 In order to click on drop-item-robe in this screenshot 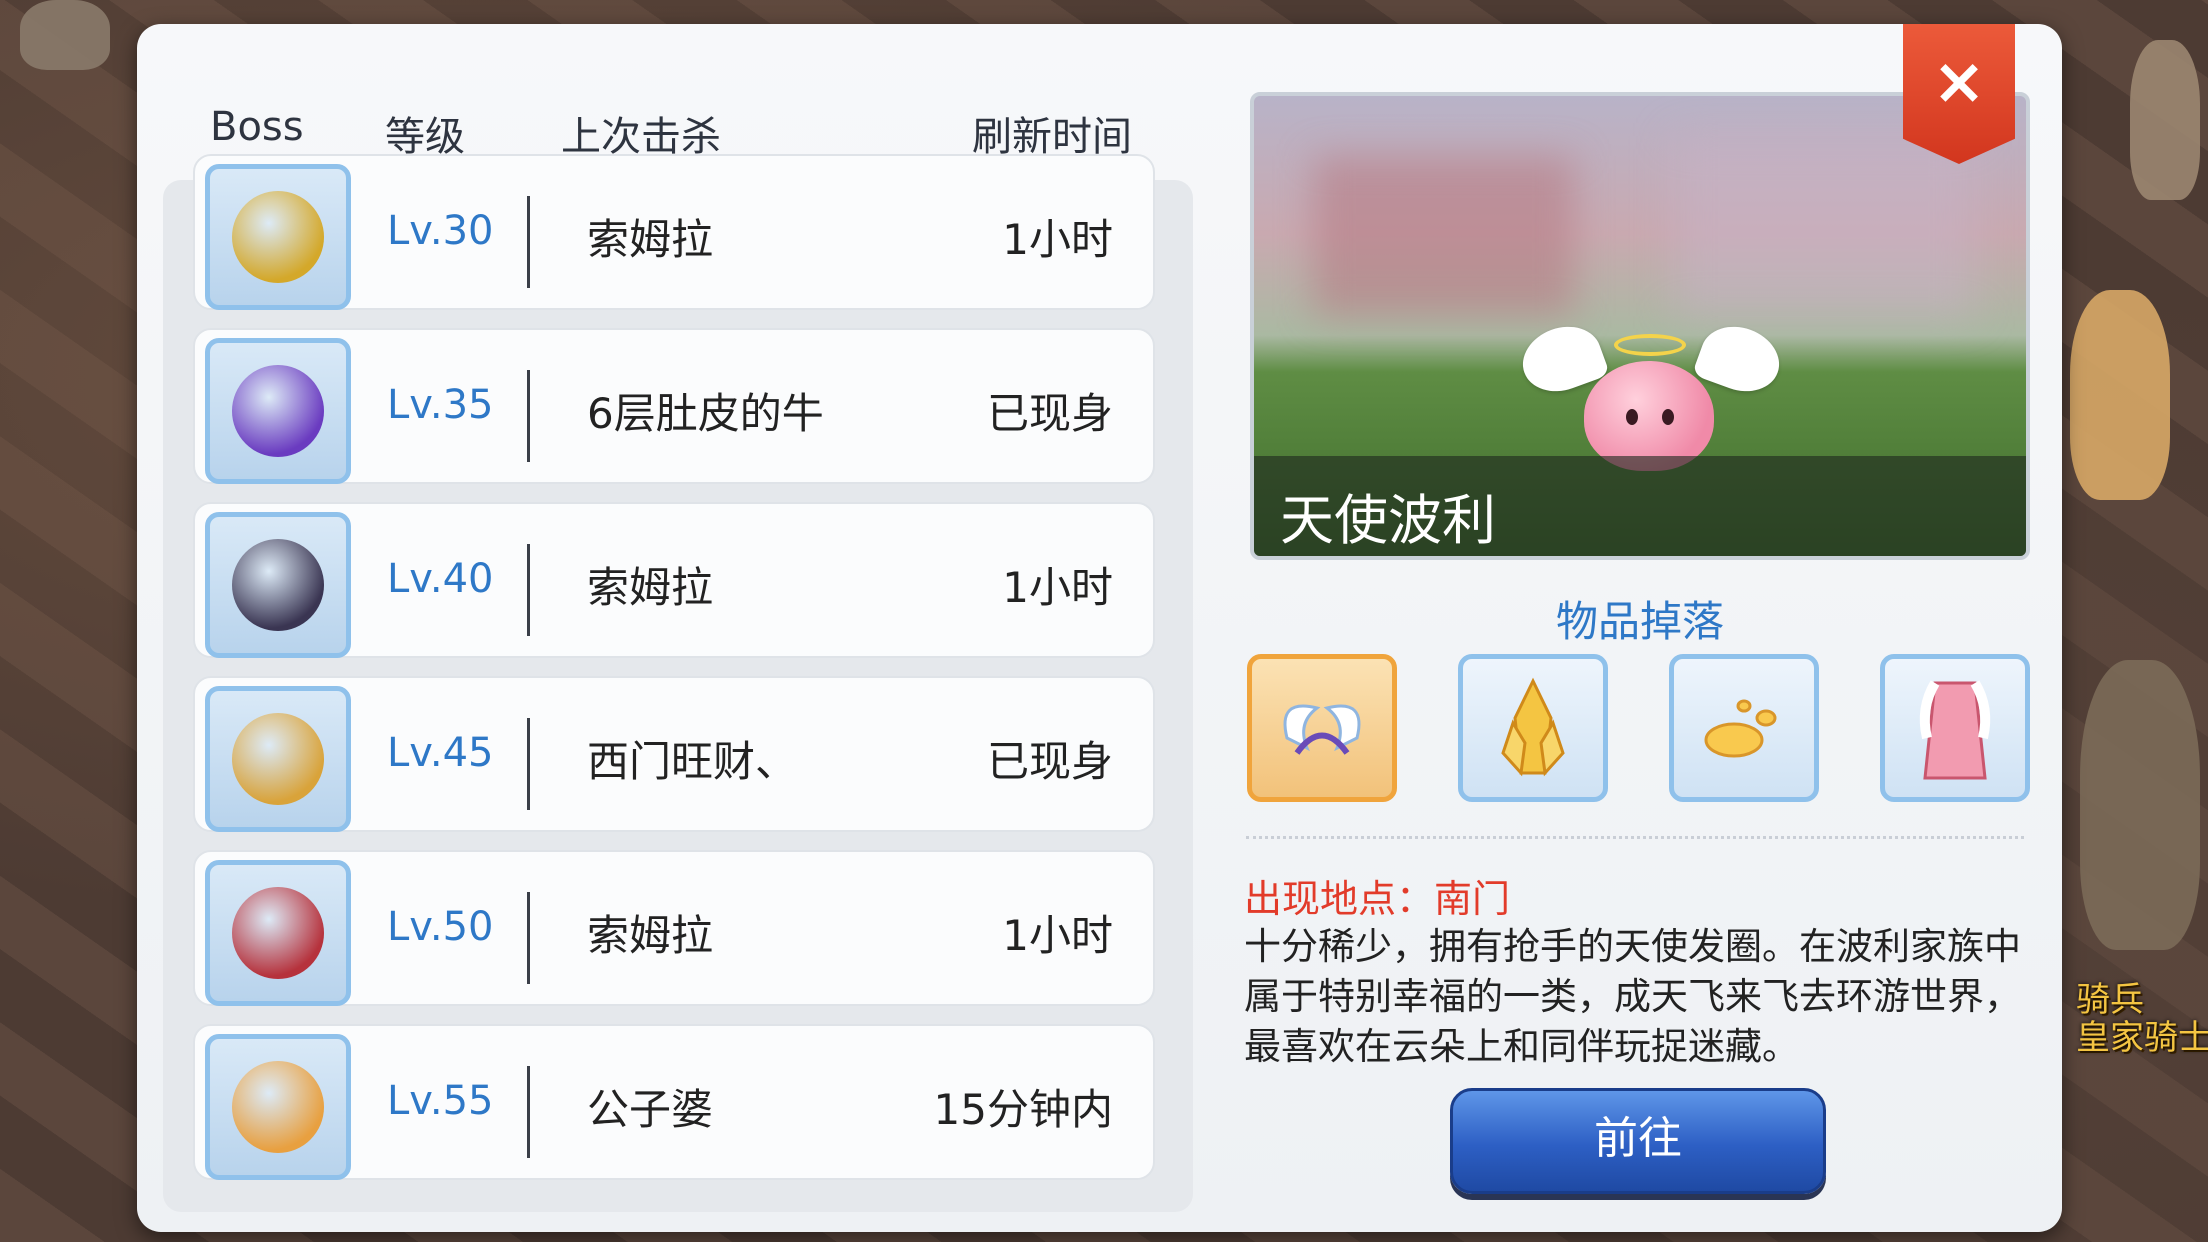, I will do `click(1955, 728)`.